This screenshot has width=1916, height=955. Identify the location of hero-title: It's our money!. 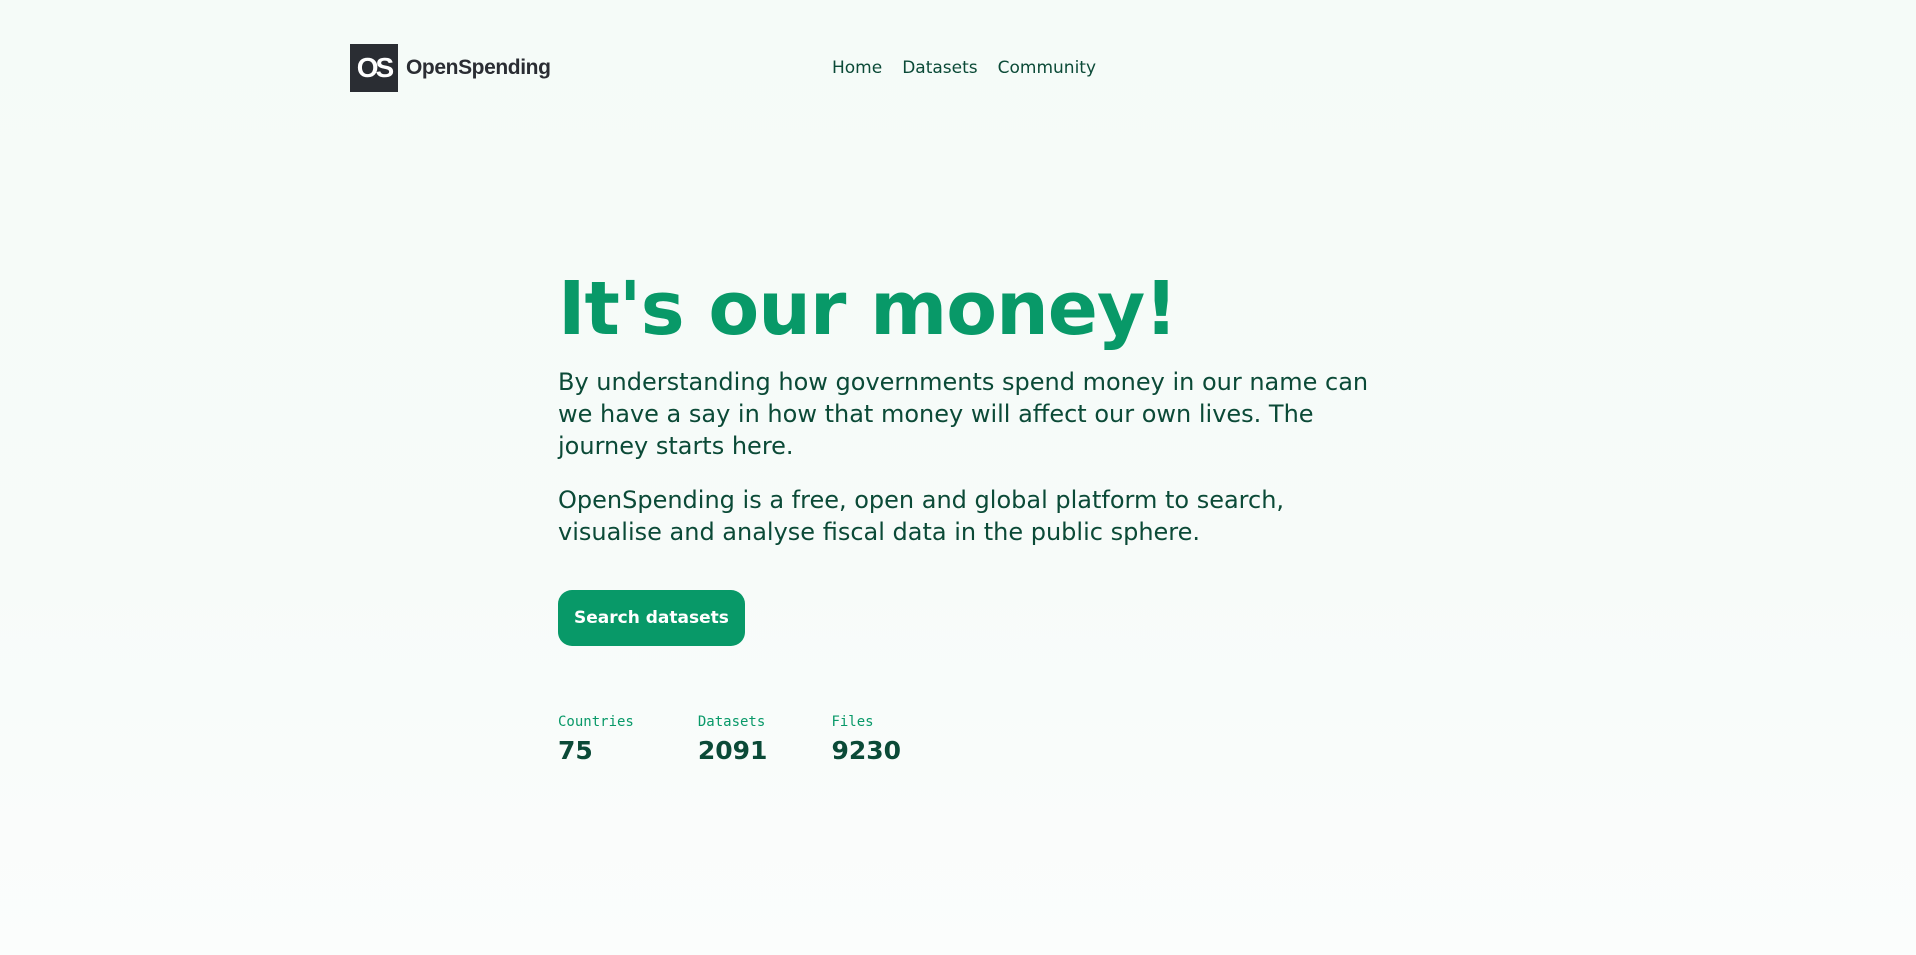
(868, 309).